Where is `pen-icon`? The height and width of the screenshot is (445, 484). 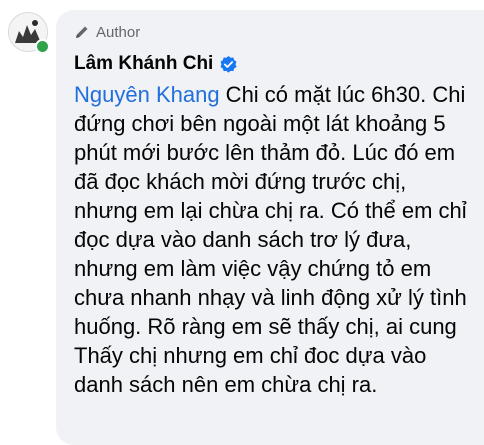
pen-icon is located at coordinates (82, 32).